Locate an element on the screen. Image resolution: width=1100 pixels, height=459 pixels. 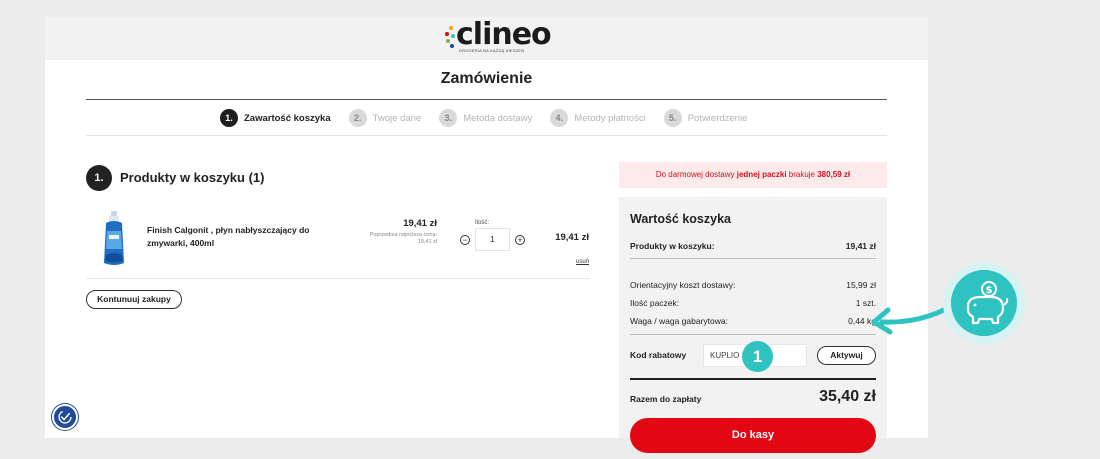
product-image is located at coordinates (114, 239).